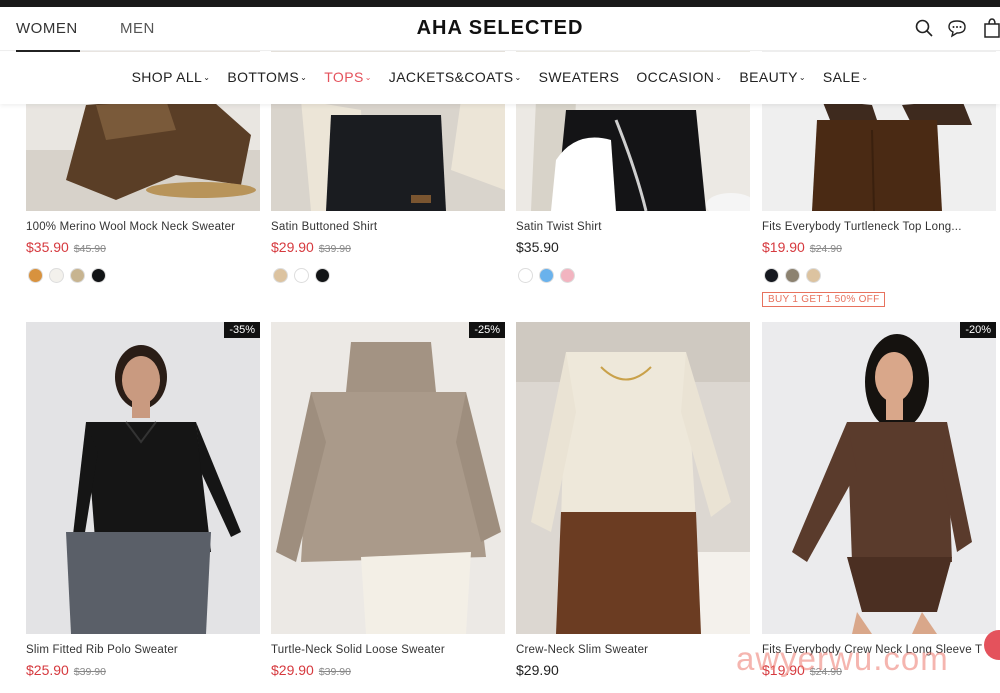 This screenshot has width=1000, height=693. I want to click on nav-item-sweaters: SWEATERS, so click(579, 77).